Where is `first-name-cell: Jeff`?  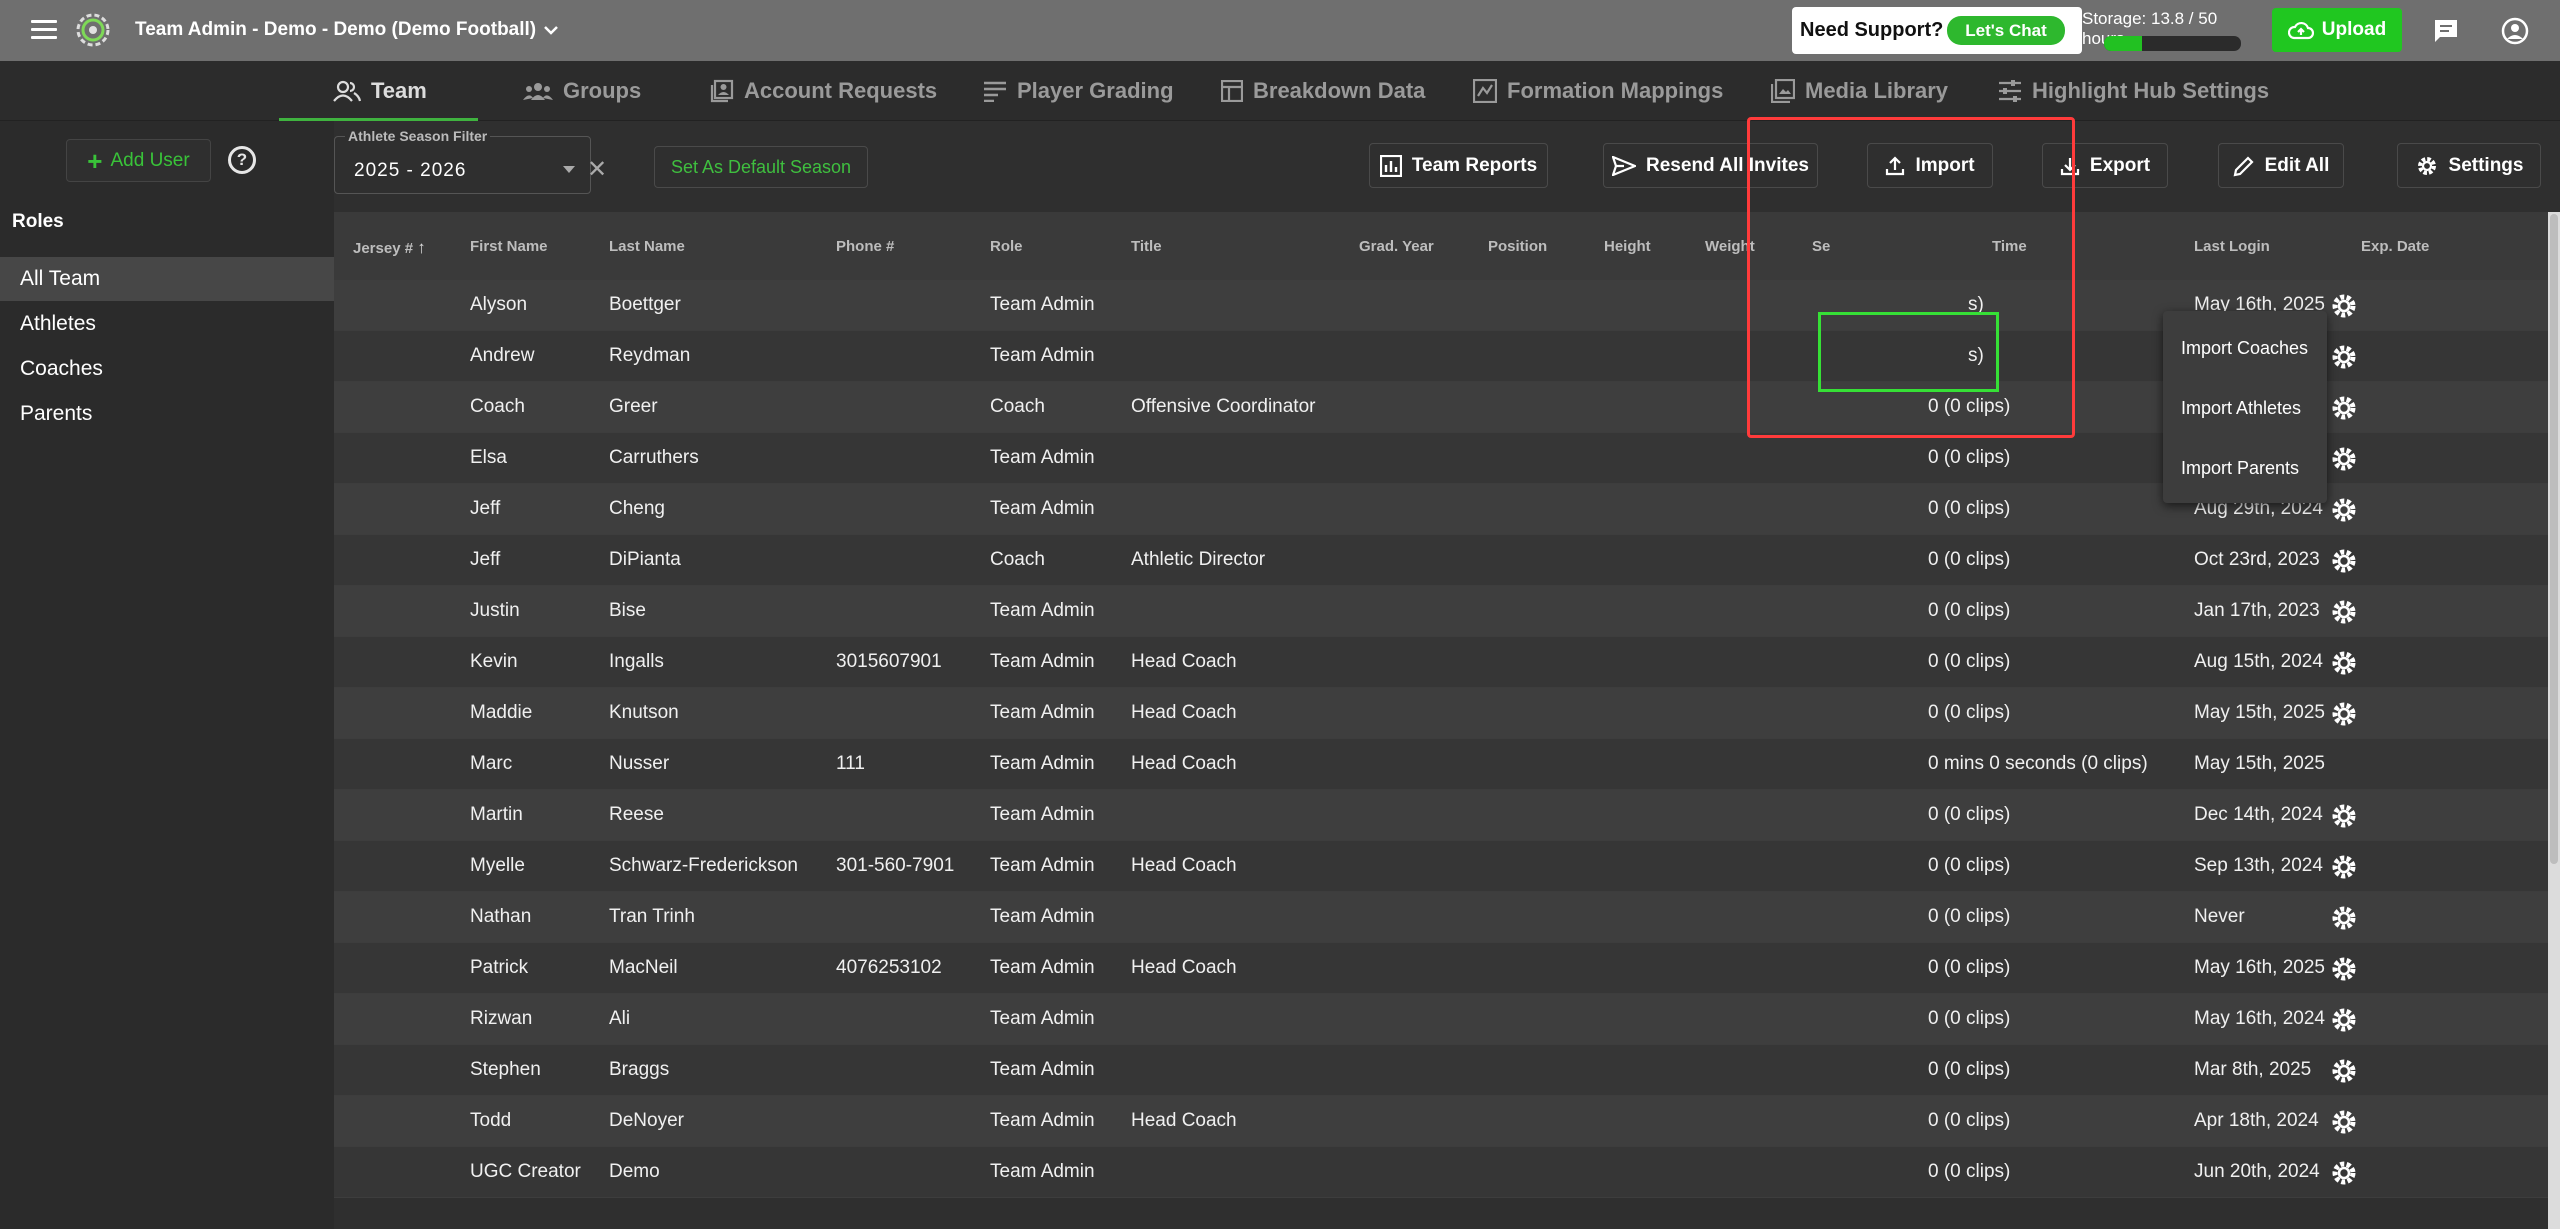
first-name-cell: Jeff is located at coordinates (485, 508).